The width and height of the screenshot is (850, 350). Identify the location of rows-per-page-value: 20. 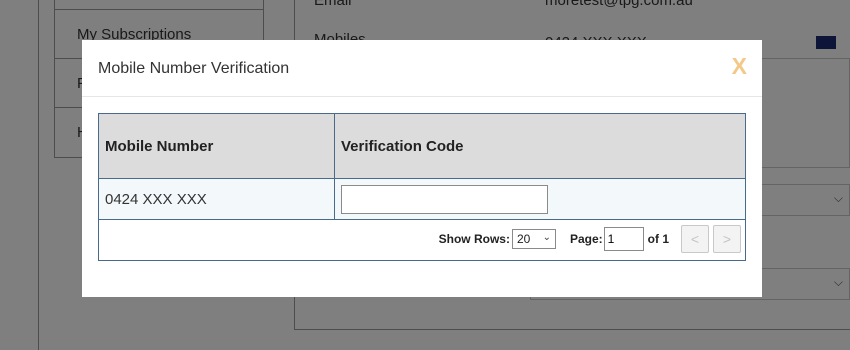
(523, 239).